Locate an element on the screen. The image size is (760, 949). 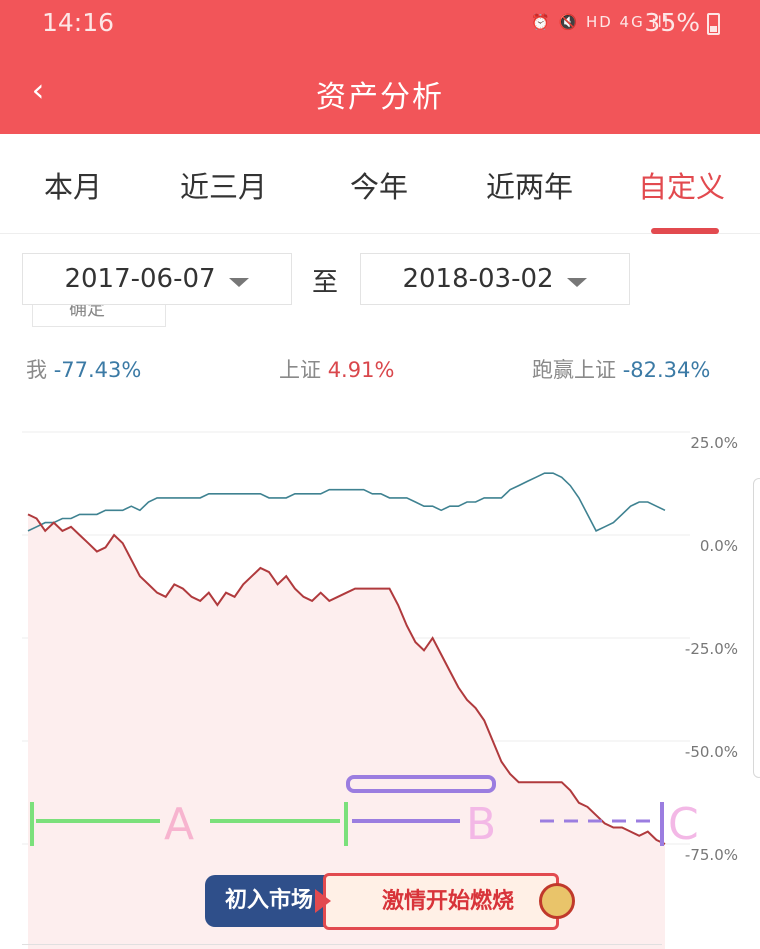
banner-left: 初入市场 is located at coordinates (269, 901).